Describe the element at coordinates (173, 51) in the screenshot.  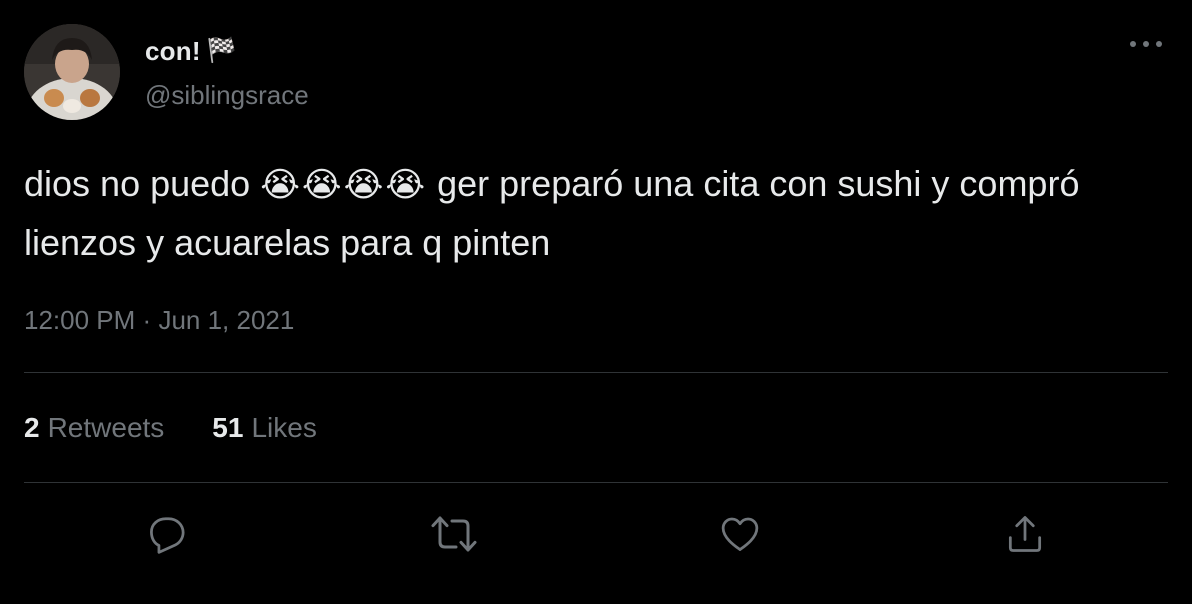
I see `display-name: con!` at that location.